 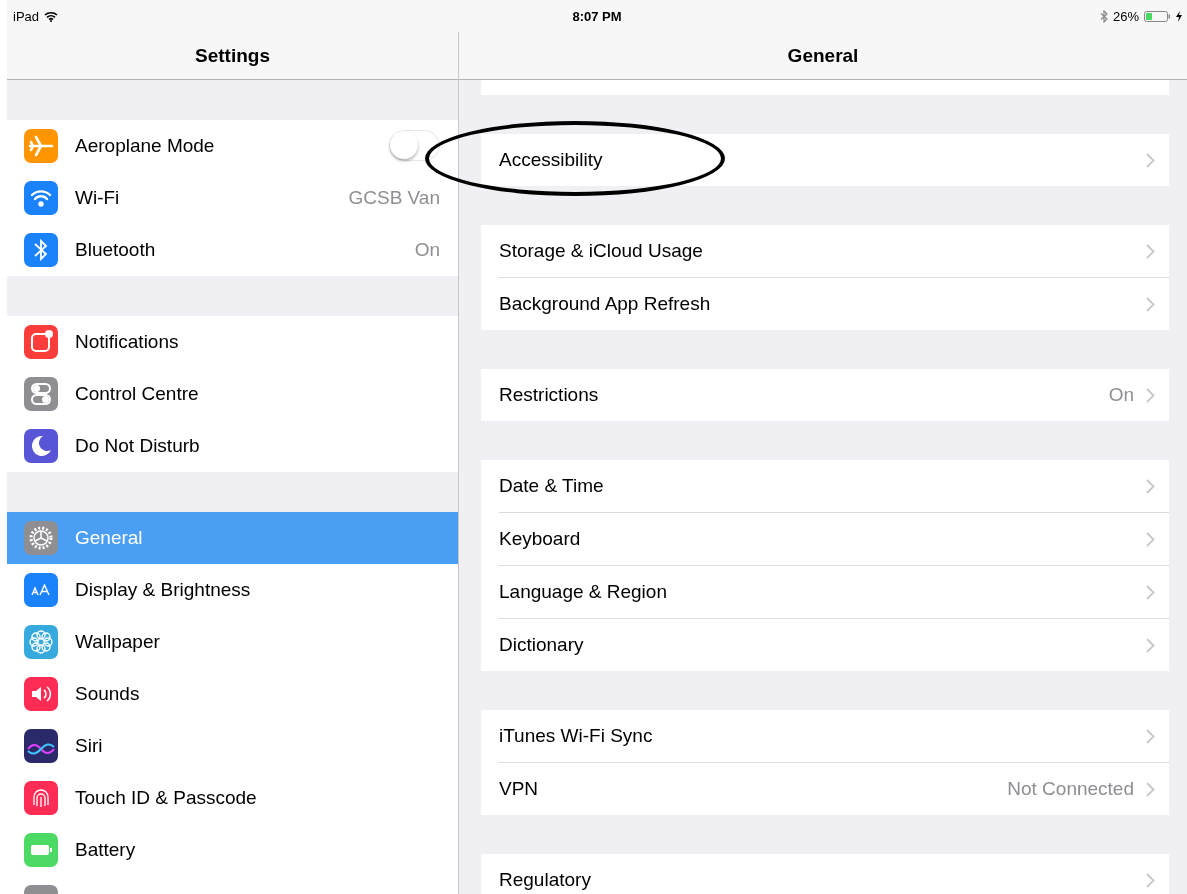 I want to click on settings-label: Sounds, so click(x=108, y=693).